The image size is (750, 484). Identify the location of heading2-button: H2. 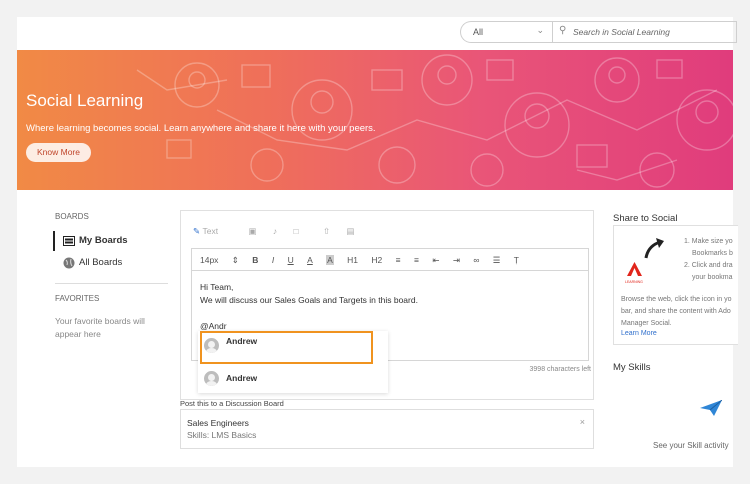
(376, 260).